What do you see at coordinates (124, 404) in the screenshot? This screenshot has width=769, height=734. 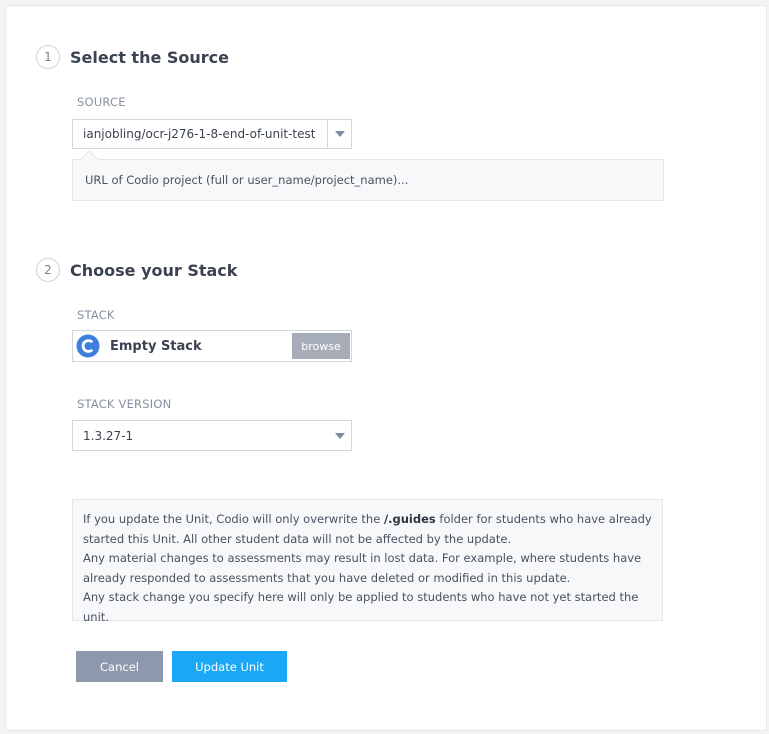 I see `stack-version-label: STACK VERSION` at bounding box center [124, 404].